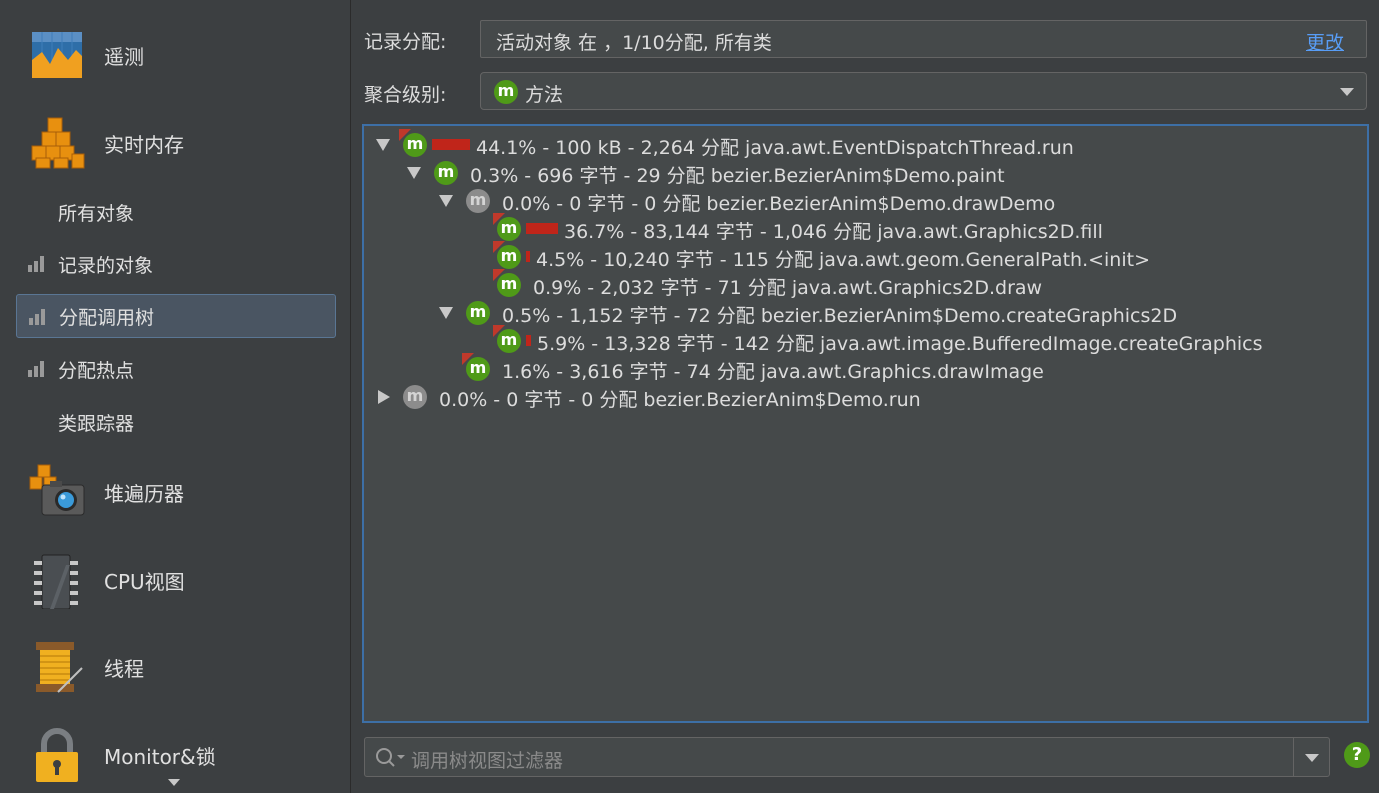 The height and width of the screenshot is (793, 1379). Describe the element at coordinates (634, 43) in the screenshot. I see `record-allocations-value: 活动对象 在 ，1/10分配, 所有类` at that location.